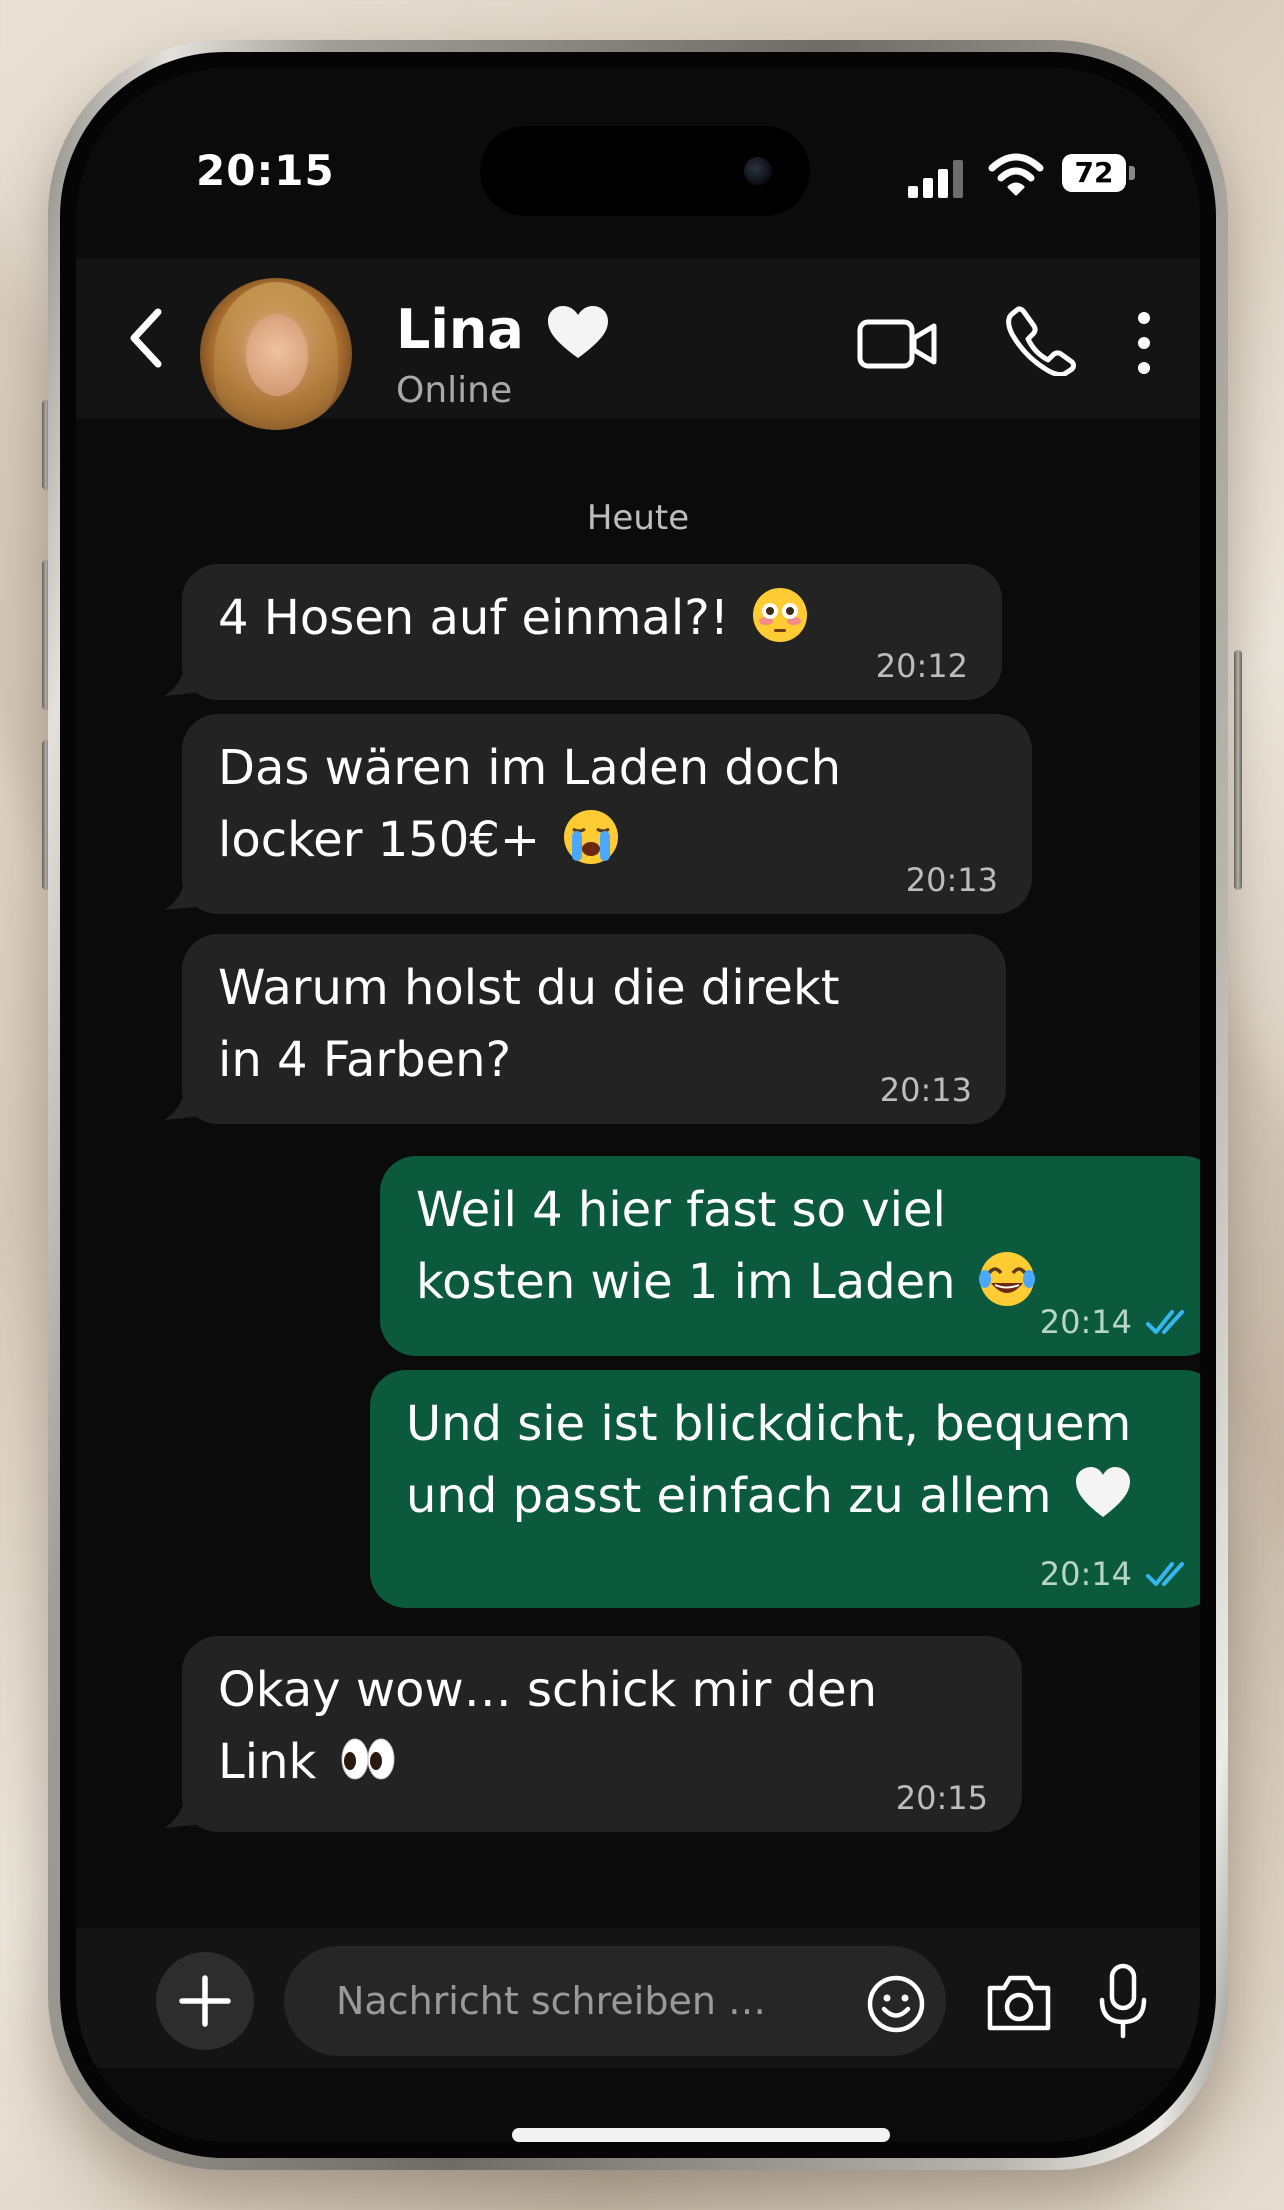 This screenshot has width=1284, height=2210. What do you see at coordinates (1238, 770) in the screenshot?
I see `power-button` at bounding box center [1238, 770].